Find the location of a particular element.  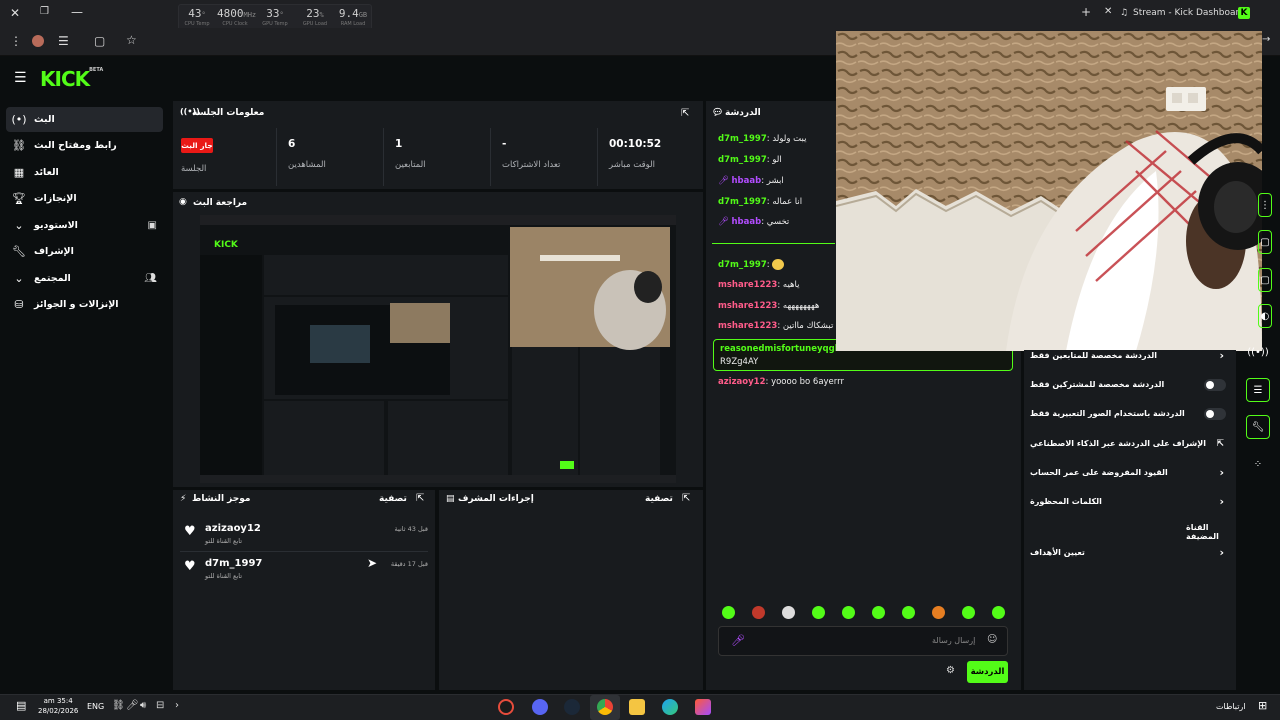

extensions-icon: ▢ is located at coordinates (99, 41).